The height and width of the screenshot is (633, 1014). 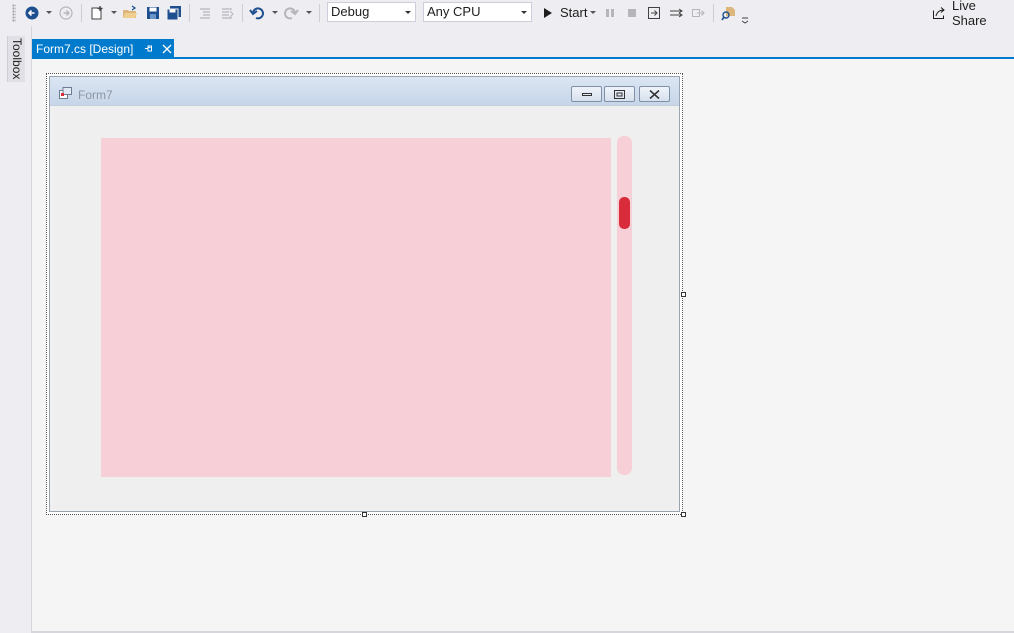 I want to click on solution-configuration-value: Debug, so click(x=350, y=11).